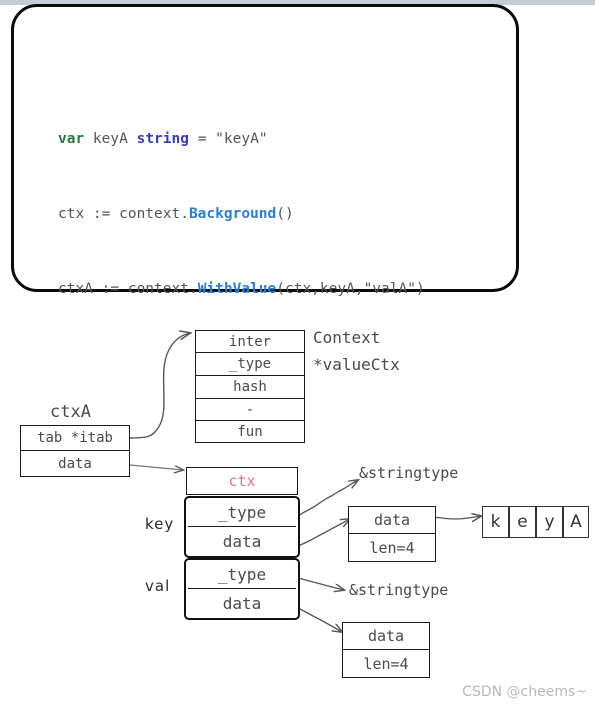 This screenshot has height=708, width=595. Describe the element at coordinates (128, 289) in the screenshot. I see `code-token-ctxa-assign: ctxA := context.` at that location.